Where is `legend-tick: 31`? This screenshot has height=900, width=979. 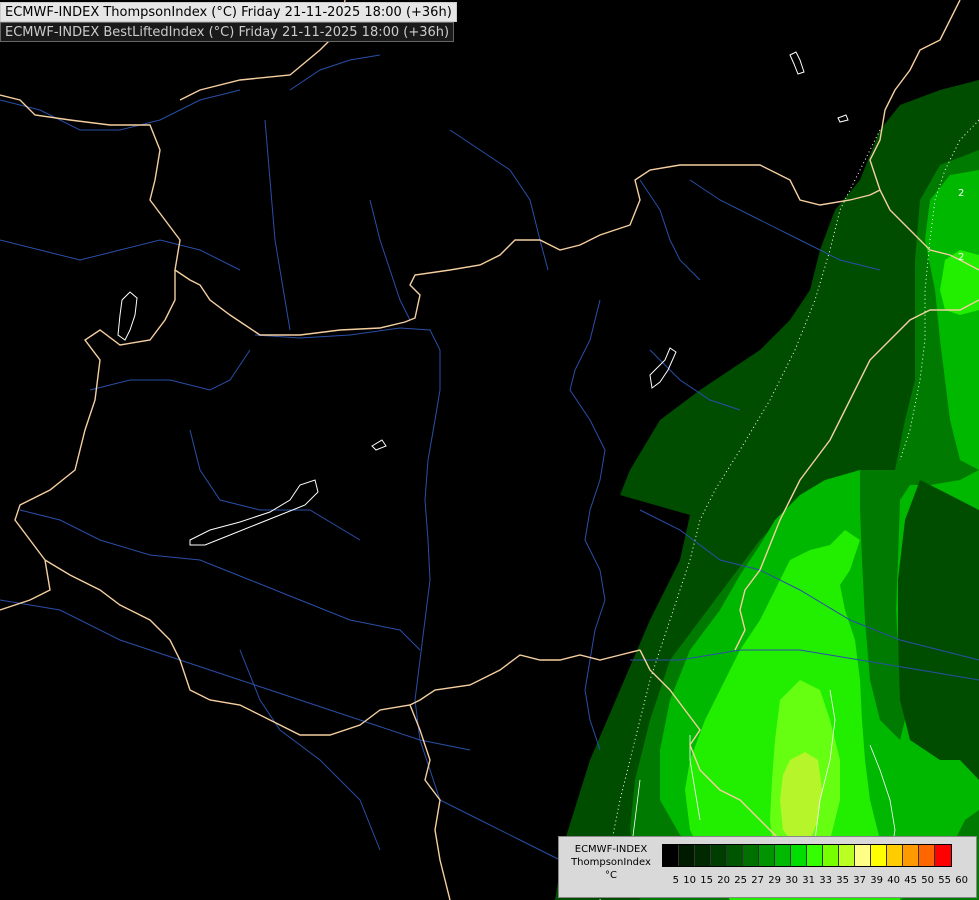
legend-tick: 31 is located at coordinates (808, 880).